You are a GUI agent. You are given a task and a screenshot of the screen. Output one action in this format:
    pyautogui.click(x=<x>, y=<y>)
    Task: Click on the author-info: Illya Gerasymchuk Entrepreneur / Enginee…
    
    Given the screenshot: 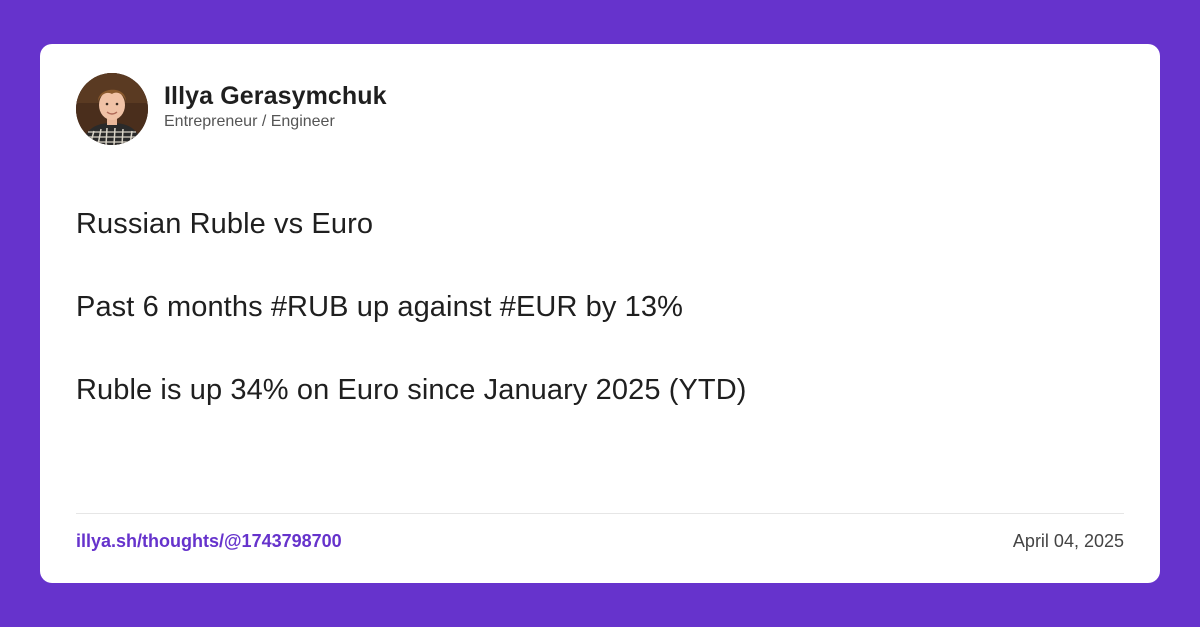 What is the action you would take?
    pyautogui.click(x=275, y=106)
    